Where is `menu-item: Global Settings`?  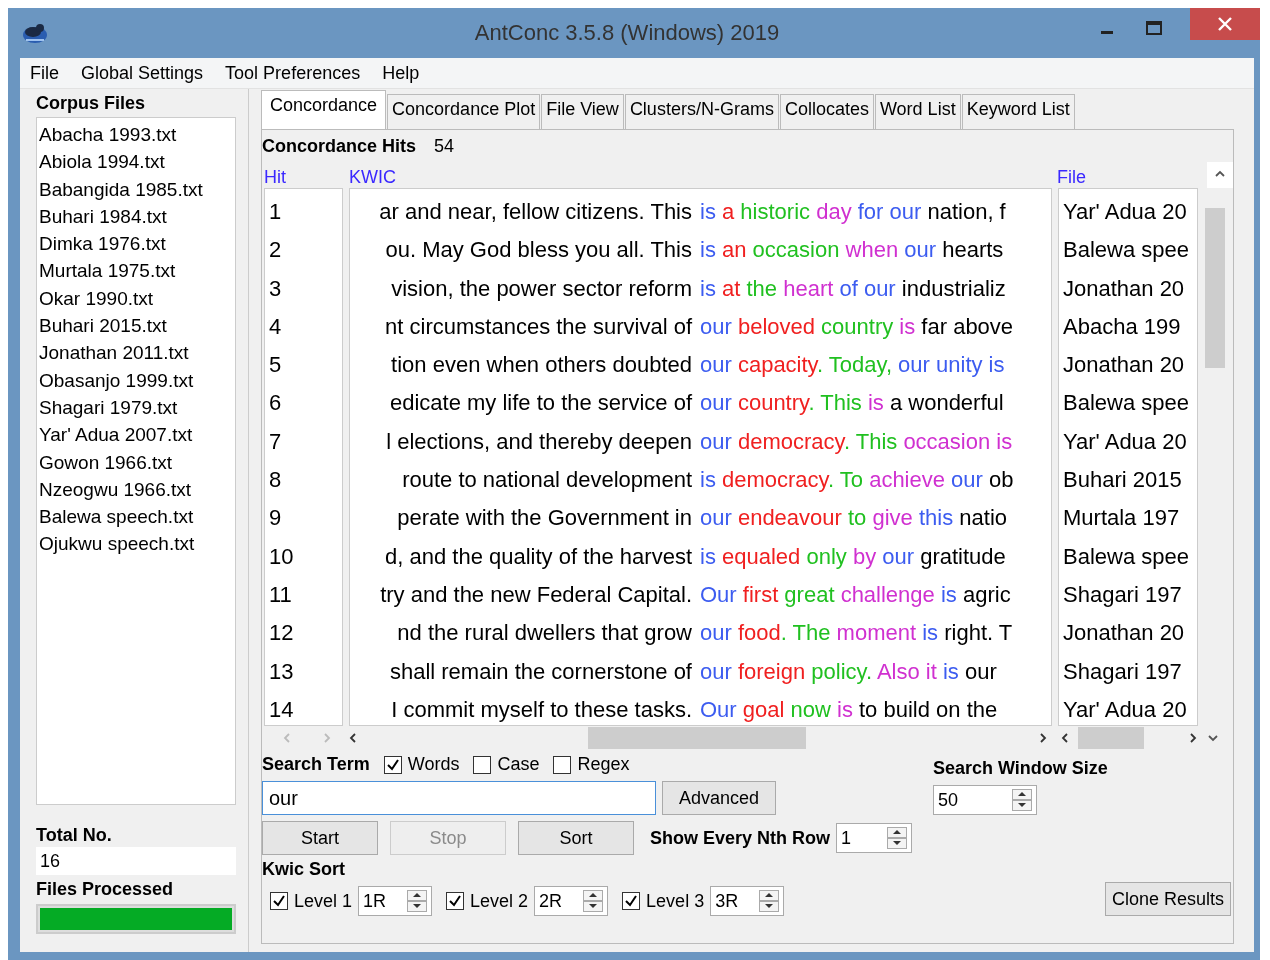
menu-item: Global Settings is located at coordinates (142, 73).